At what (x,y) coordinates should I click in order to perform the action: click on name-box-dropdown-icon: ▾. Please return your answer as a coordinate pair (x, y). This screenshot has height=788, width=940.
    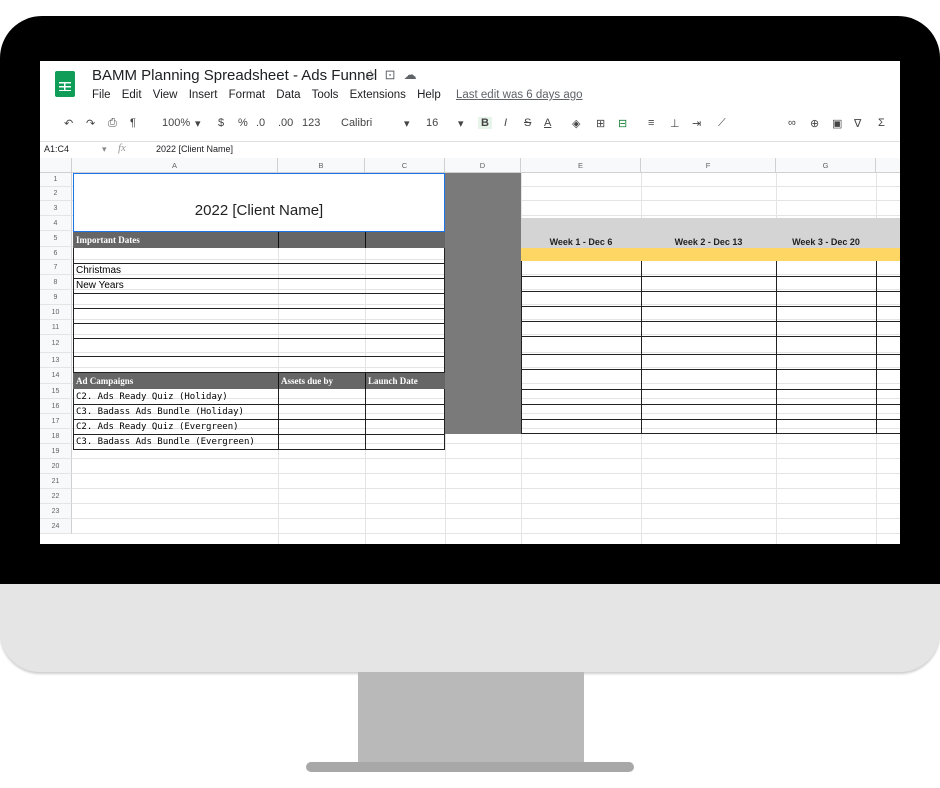
    Looking at the image, I should click on (104, 149).